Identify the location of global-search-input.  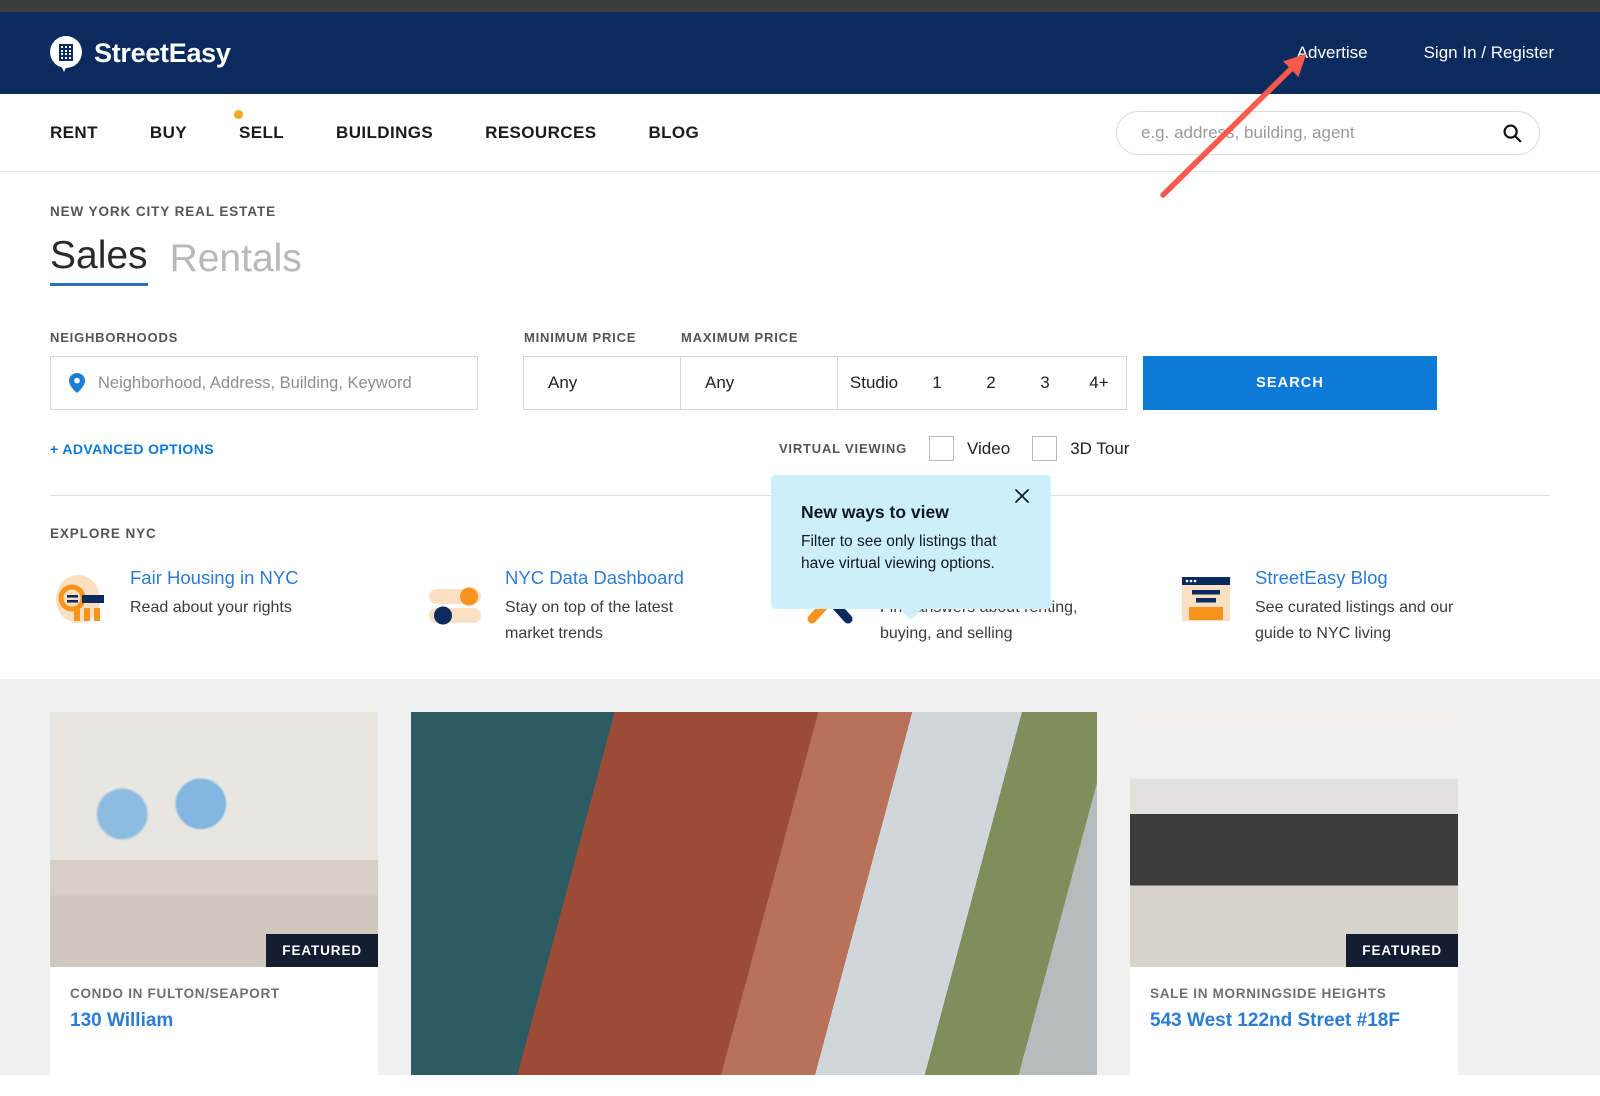
(1321, 132).